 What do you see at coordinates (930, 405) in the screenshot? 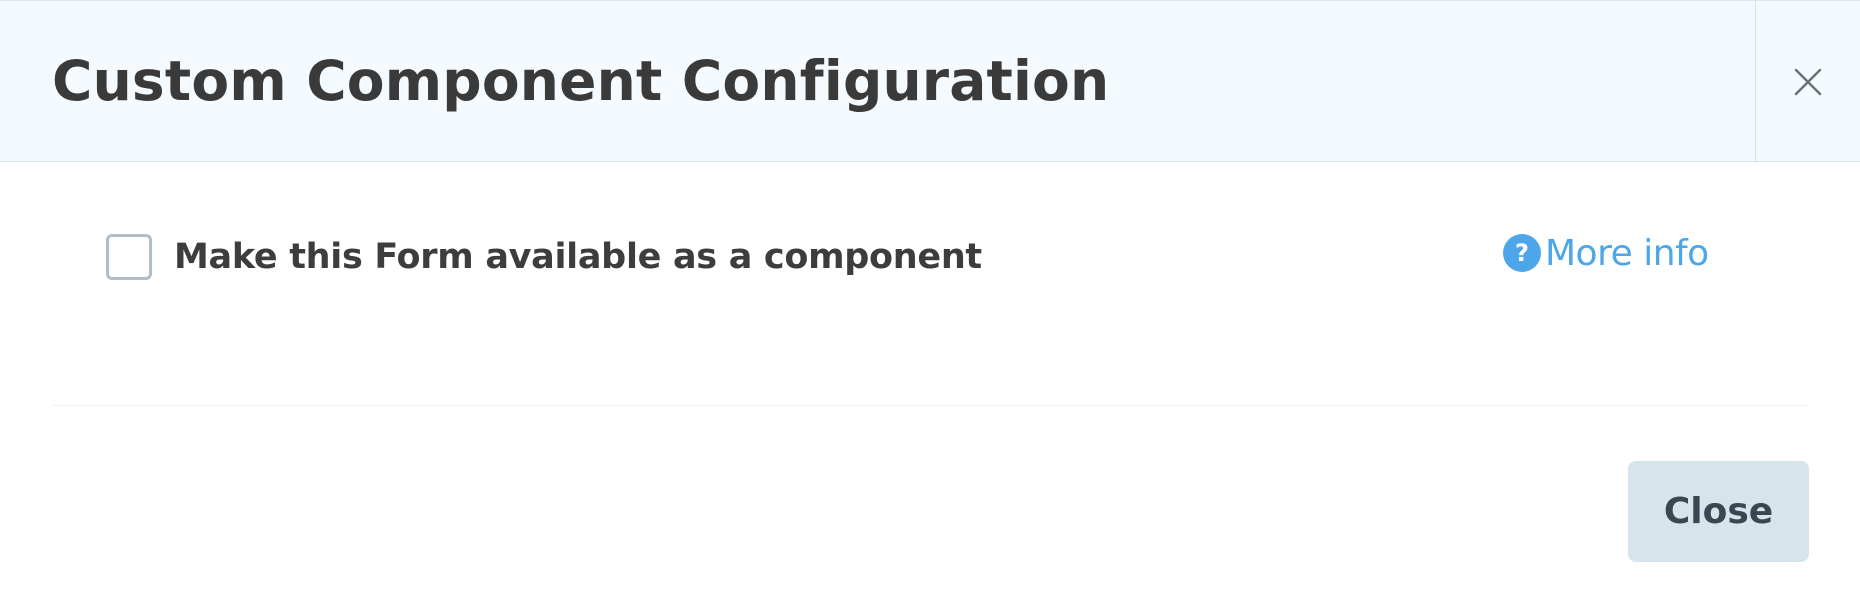
I see `footer-divider` at bounding box center [930, 405].